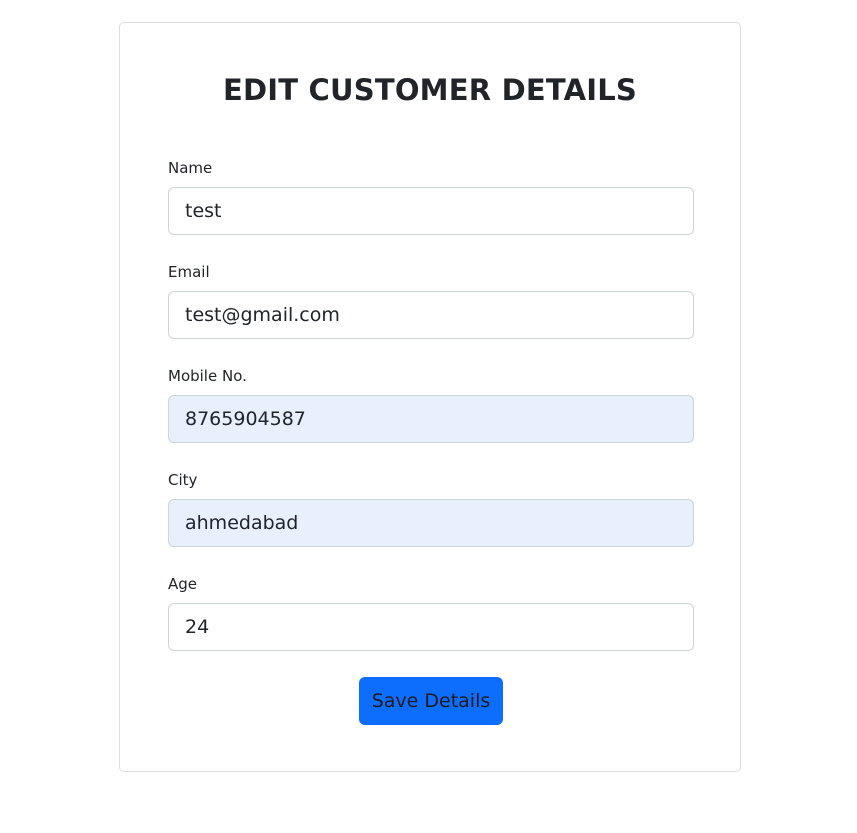 The width and height of the screenshot is (857, 833). I want to click on email-field-group: Email, so click(431, 301).